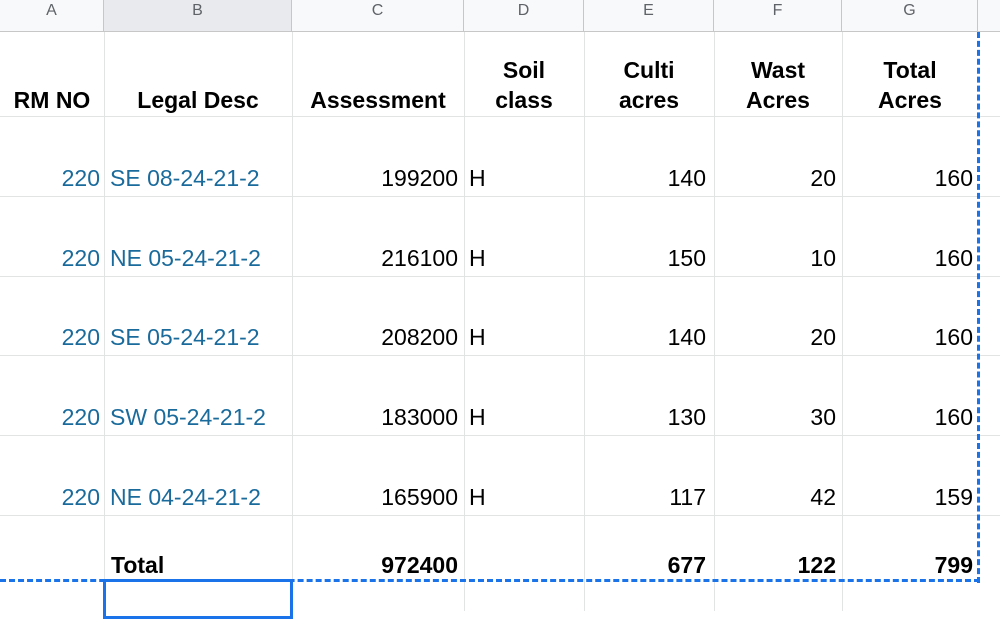  I want to click on culti-acres-cell: 117, so click(645, 497).